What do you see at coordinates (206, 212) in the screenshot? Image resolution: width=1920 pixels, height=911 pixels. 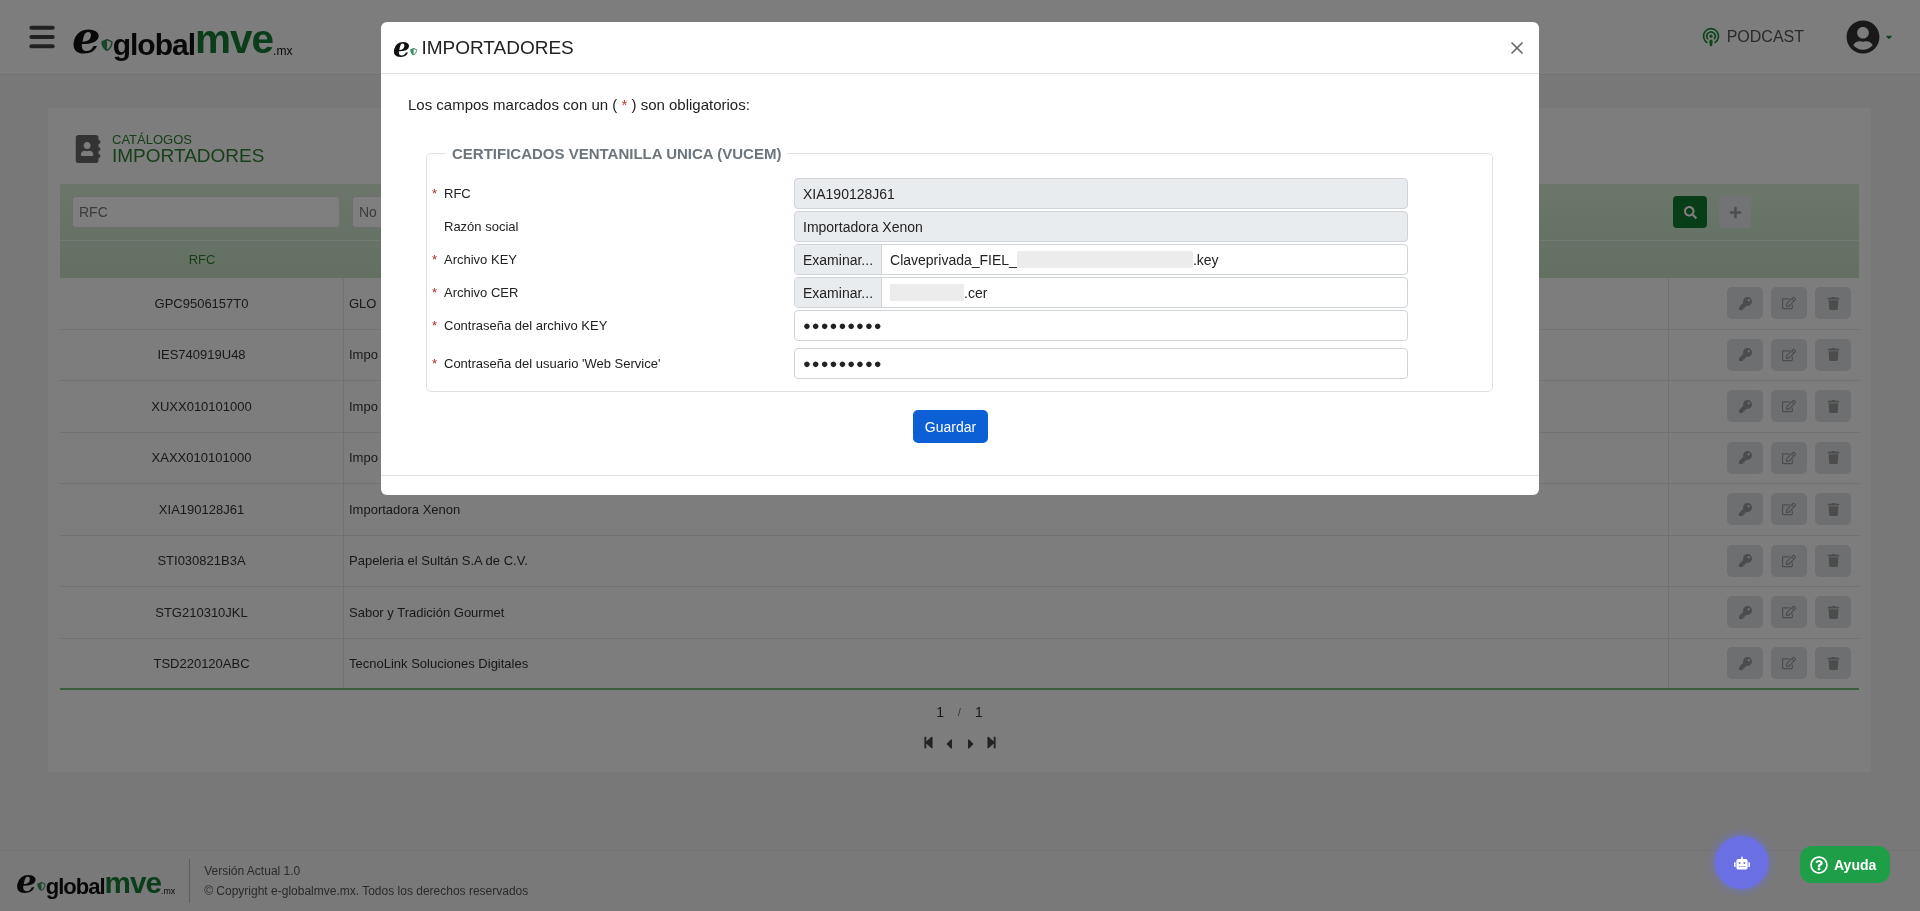 I see `filter-field: RFC` at bounding box center [206, 212].